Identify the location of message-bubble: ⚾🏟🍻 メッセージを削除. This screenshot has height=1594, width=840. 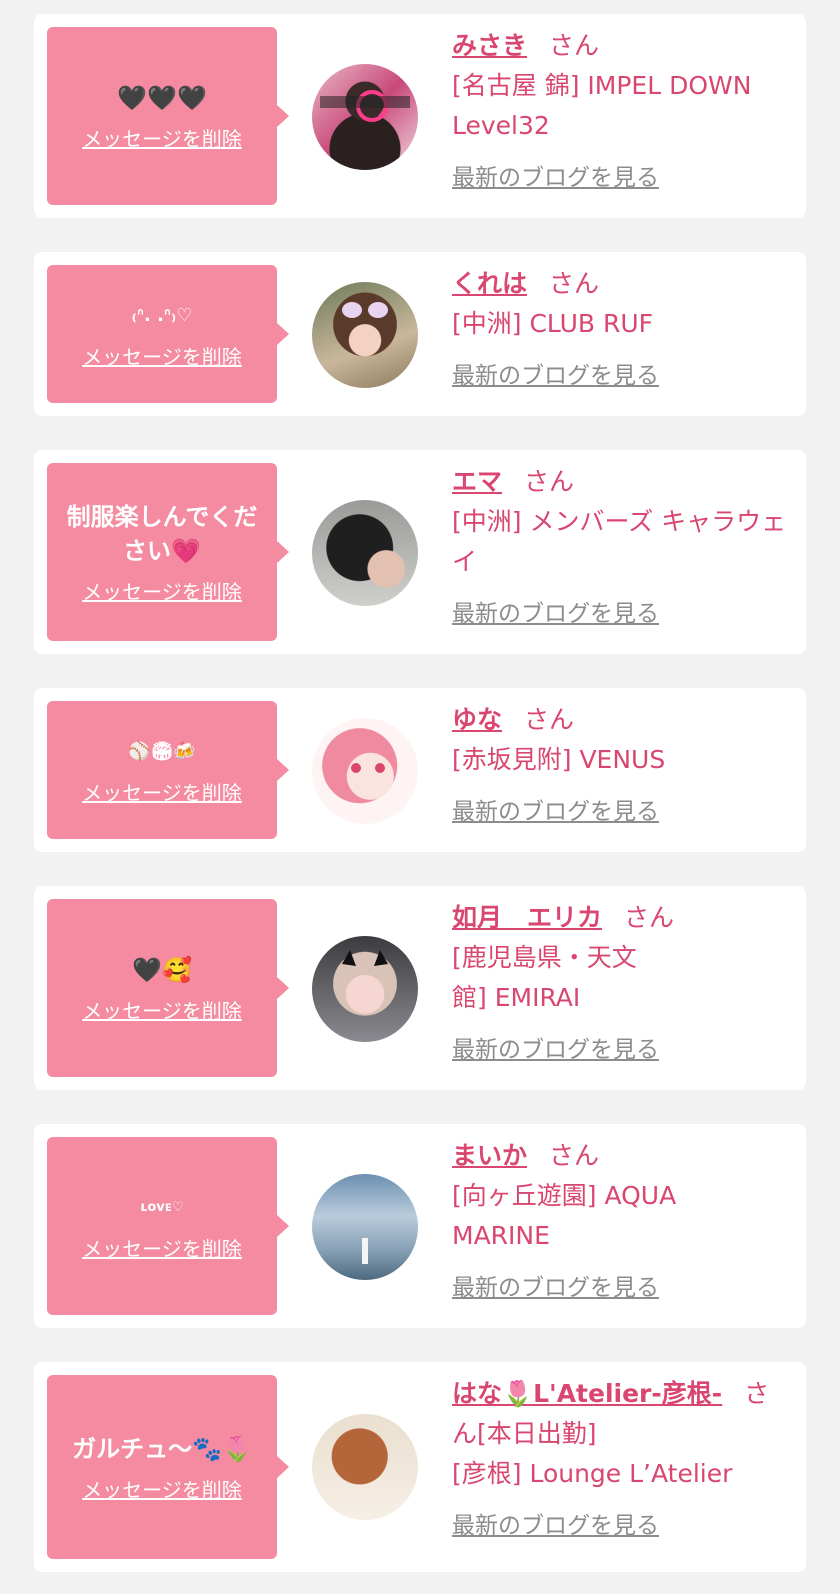
(168, 770).